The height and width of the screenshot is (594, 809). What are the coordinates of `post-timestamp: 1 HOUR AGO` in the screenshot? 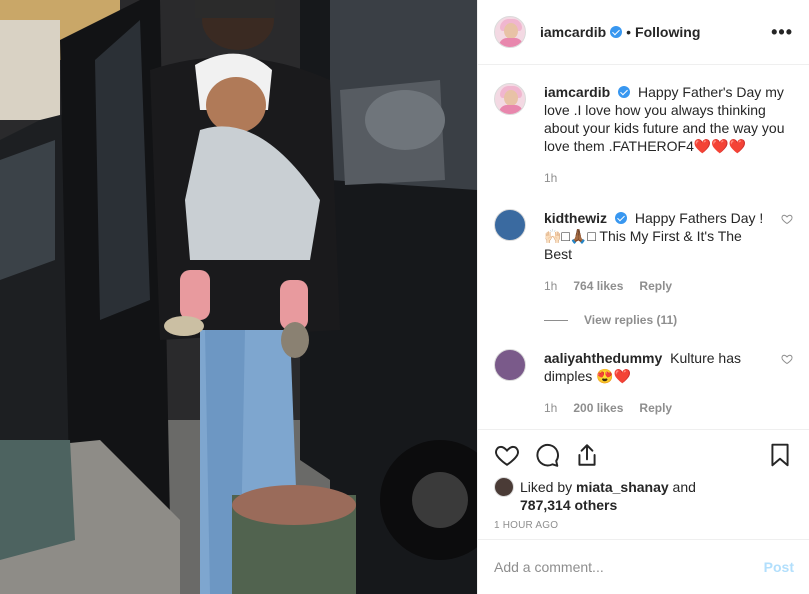 It's located at (643, 525).